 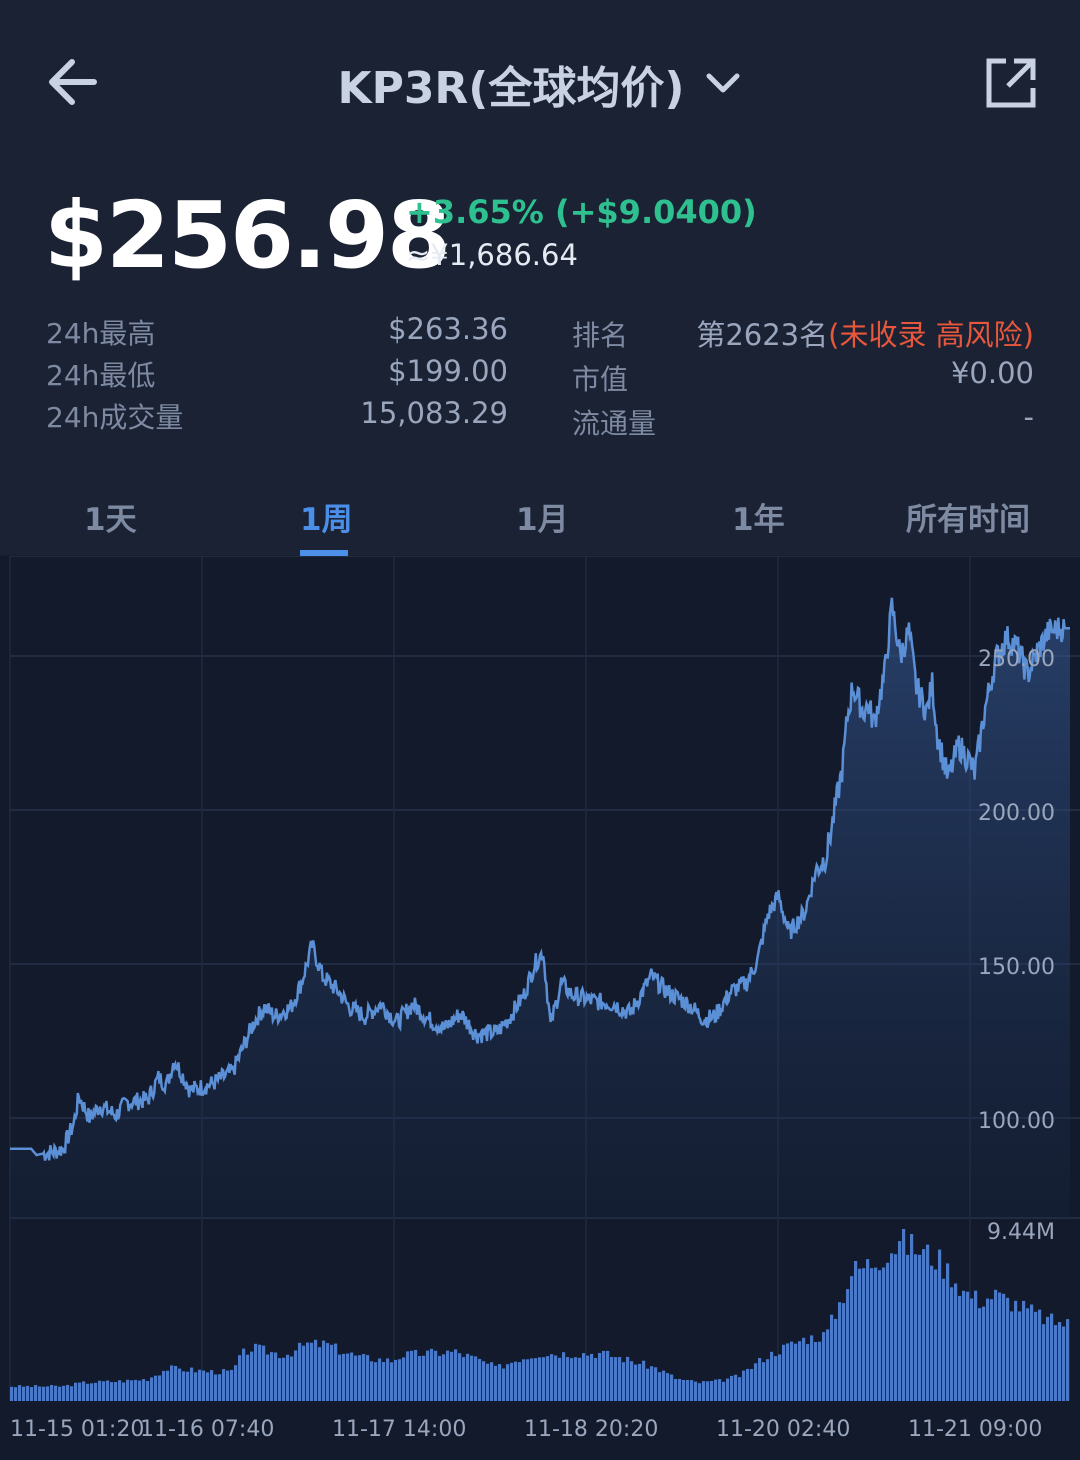 I want to click on tab-all: 所有时间, so click(x=968, y=516).